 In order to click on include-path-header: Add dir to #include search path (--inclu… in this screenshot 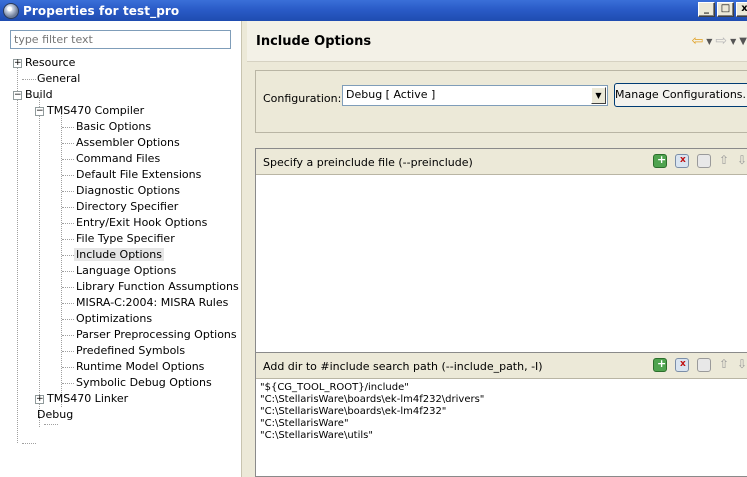, I will do `click(501, 366)`.